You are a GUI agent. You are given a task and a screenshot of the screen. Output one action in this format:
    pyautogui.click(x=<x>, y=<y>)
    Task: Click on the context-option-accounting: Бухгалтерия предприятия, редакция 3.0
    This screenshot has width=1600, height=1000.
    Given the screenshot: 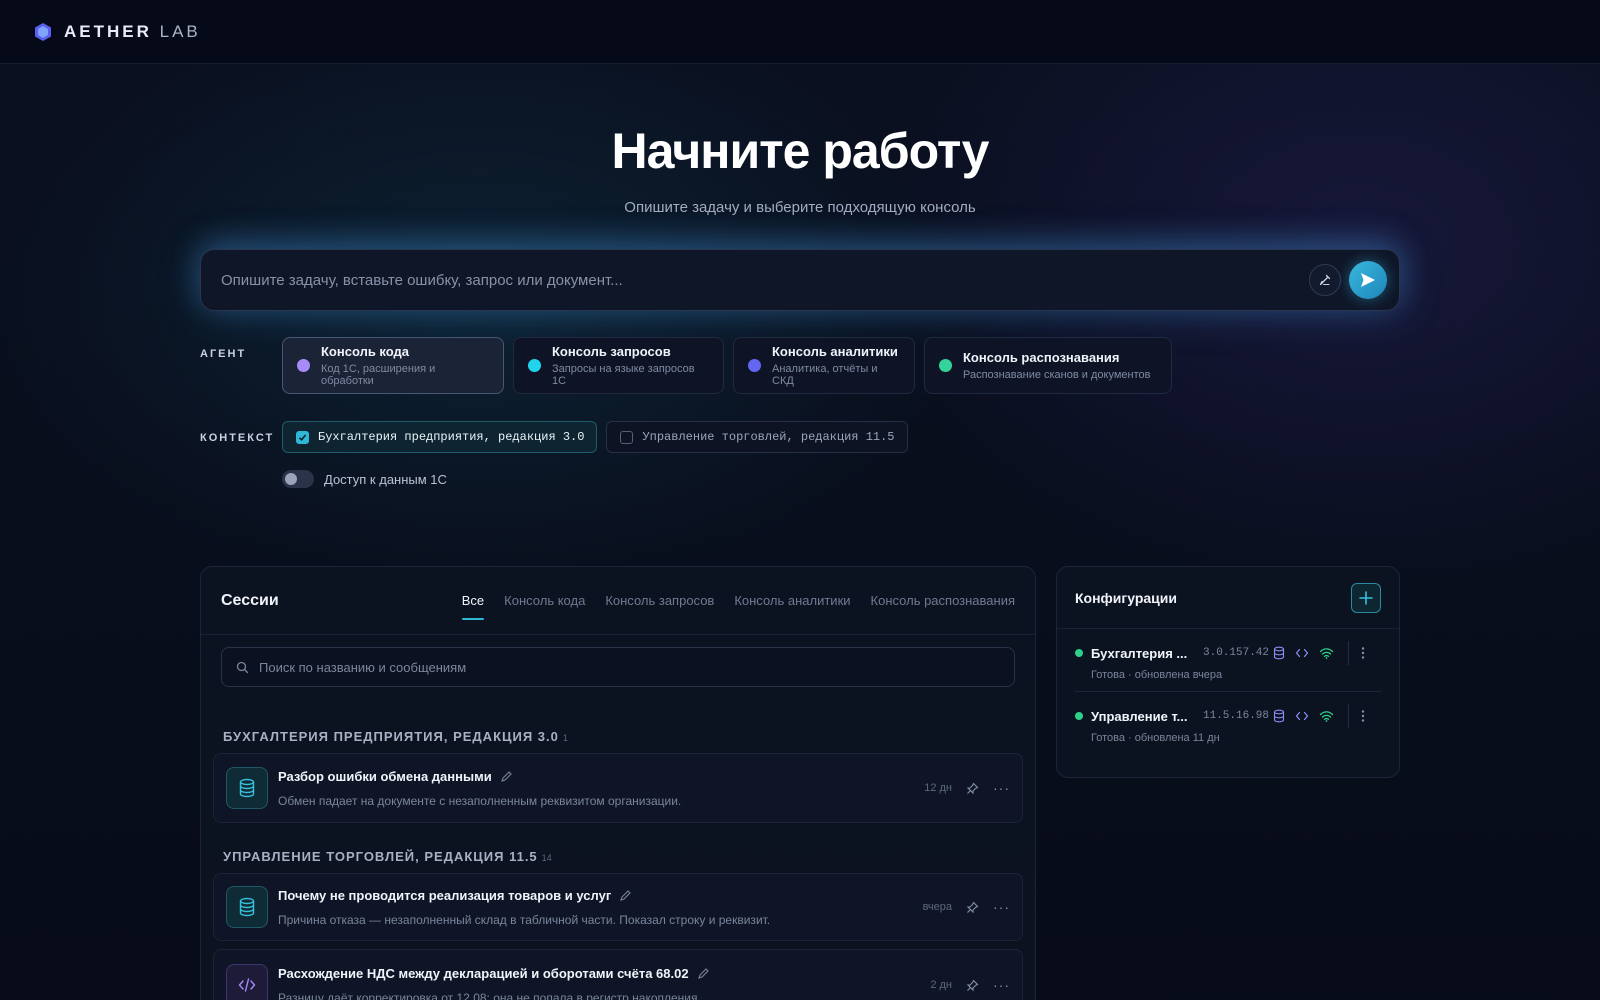 What is the action you would take?
    pyautogui.click(x=440, y=437)
    